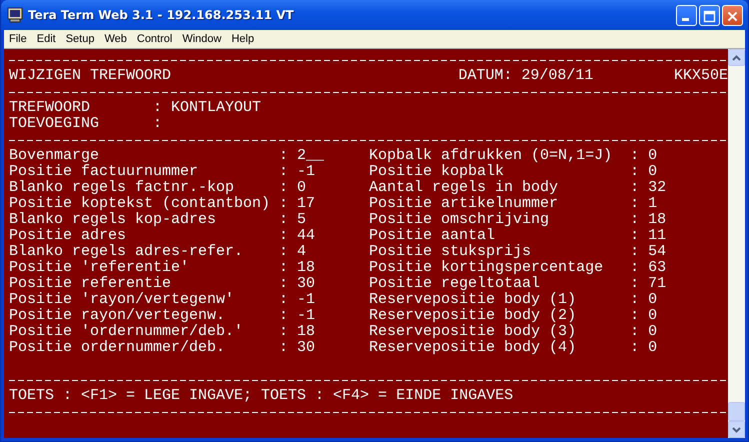  Describe the element at coordinates (648, 252) in the screenshot. I see `param-value: : 54` at that location.